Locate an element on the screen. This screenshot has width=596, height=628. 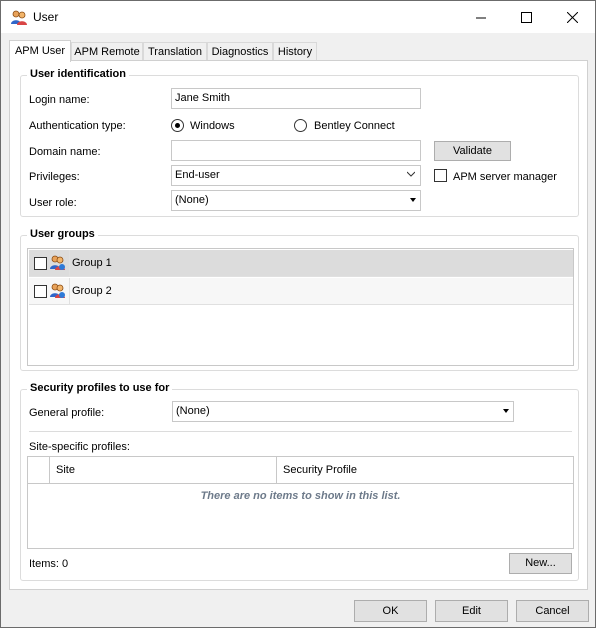
group-1-checkbox is located at coordinates (40, 263).